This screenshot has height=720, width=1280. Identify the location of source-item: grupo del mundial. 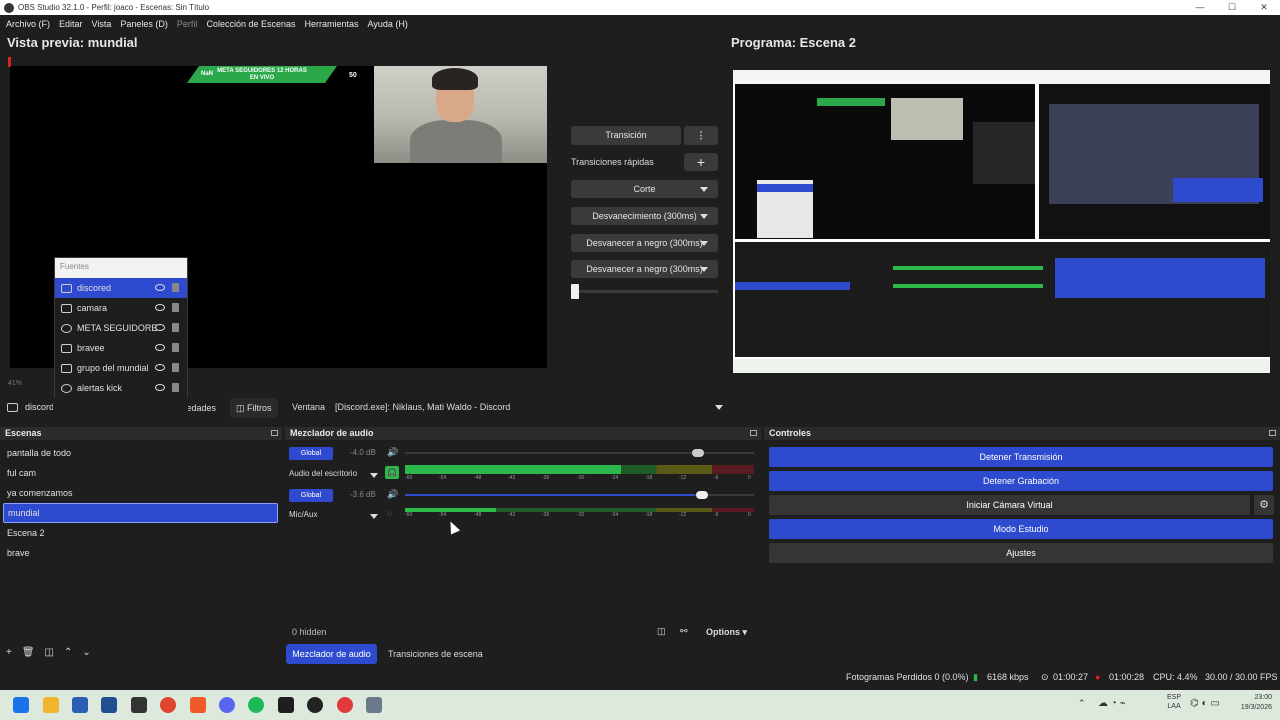
(121, 368).